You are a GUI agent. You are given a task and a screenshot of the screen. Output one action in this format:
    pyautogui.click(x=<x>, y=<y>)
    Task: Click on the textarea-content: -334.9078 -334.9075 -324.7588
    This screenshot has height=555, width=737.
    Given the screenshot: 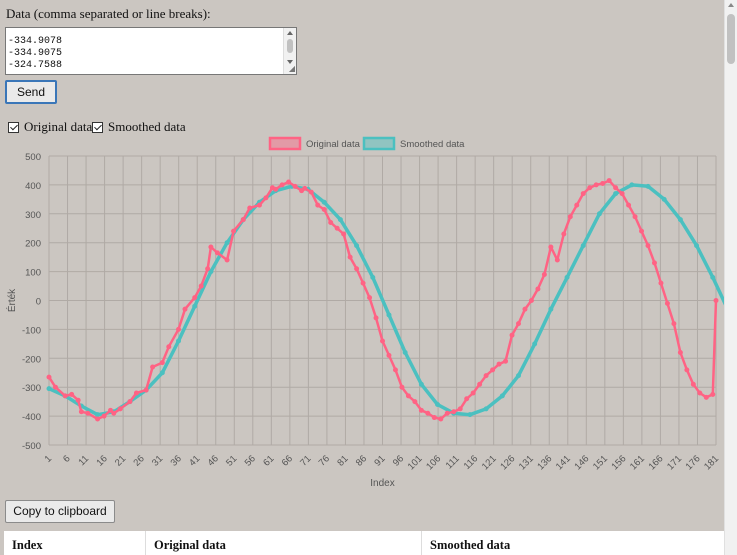 What is the action you would take?
    pyautogui.click(x=35, y=53)
    